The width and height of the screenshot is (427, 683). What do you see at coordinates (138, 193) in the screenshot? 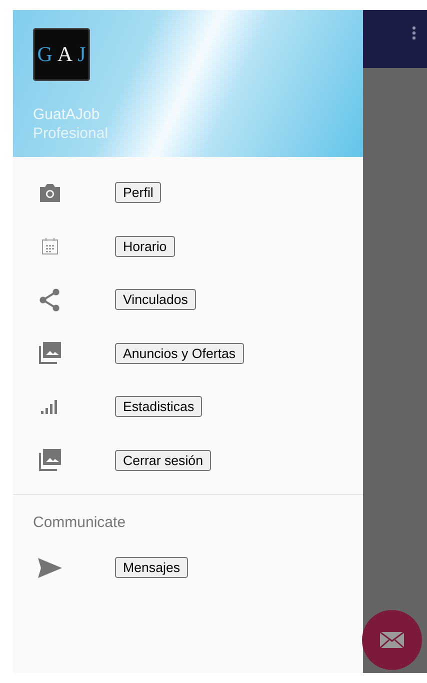
I see `menu-item: Perfil` at bounding box center [138, 193].